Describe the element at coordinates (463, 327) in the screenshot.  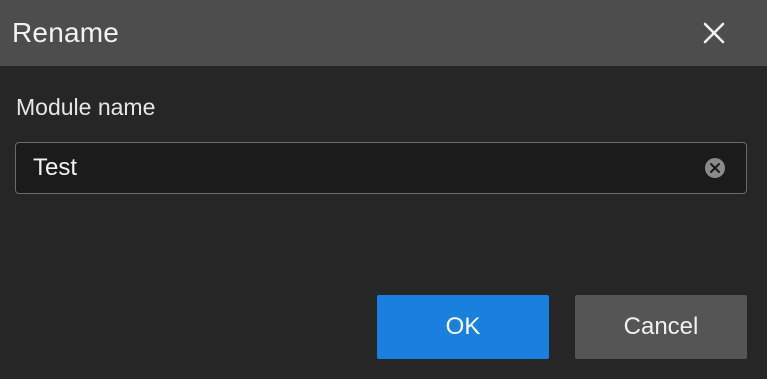
I see `ok-button: OK` at that location.